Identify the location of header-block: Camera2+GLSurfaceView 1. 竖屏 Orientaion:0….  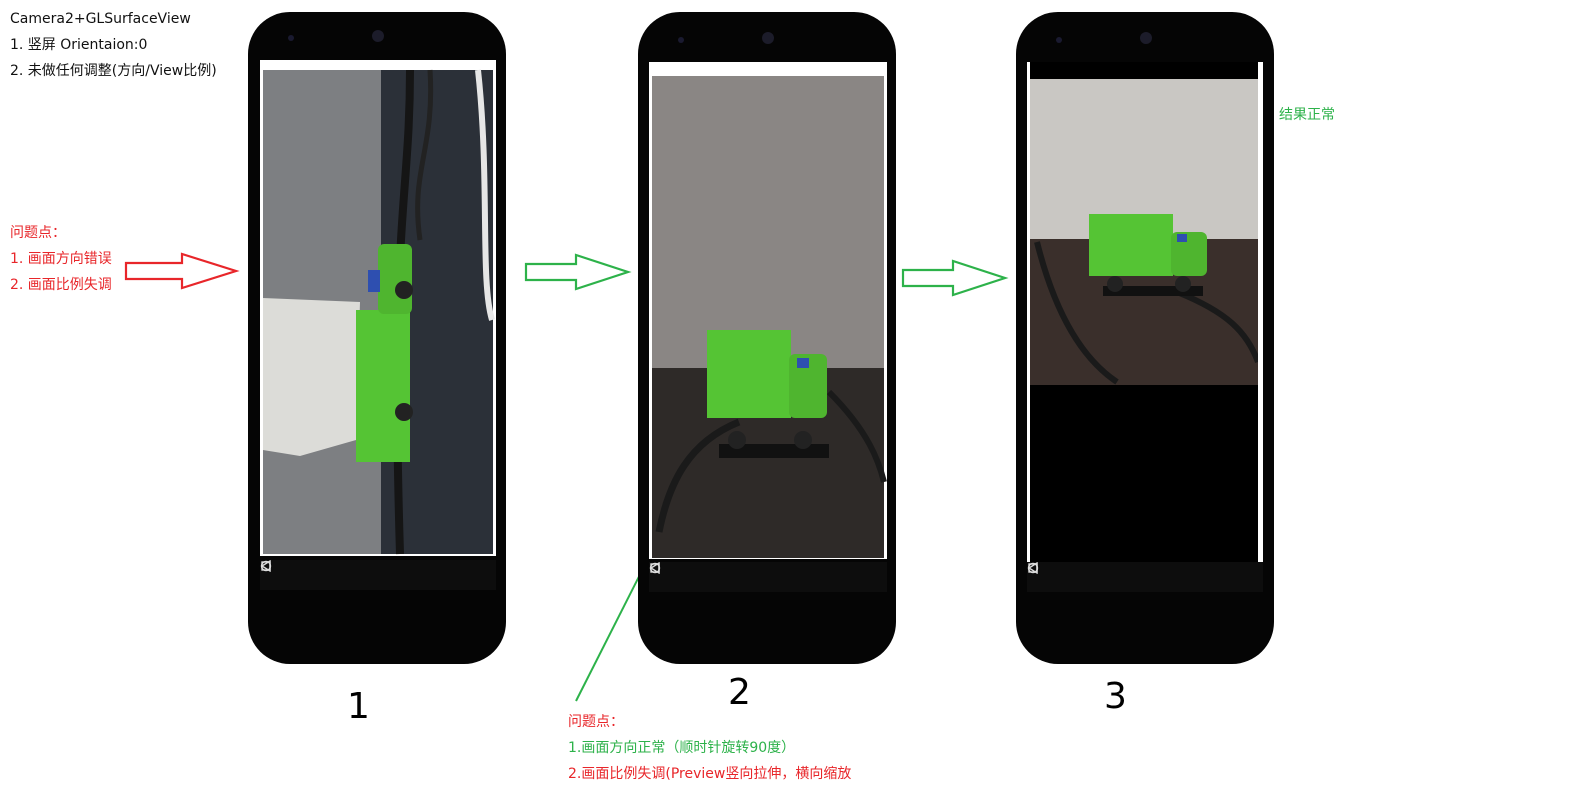
(113, 45).